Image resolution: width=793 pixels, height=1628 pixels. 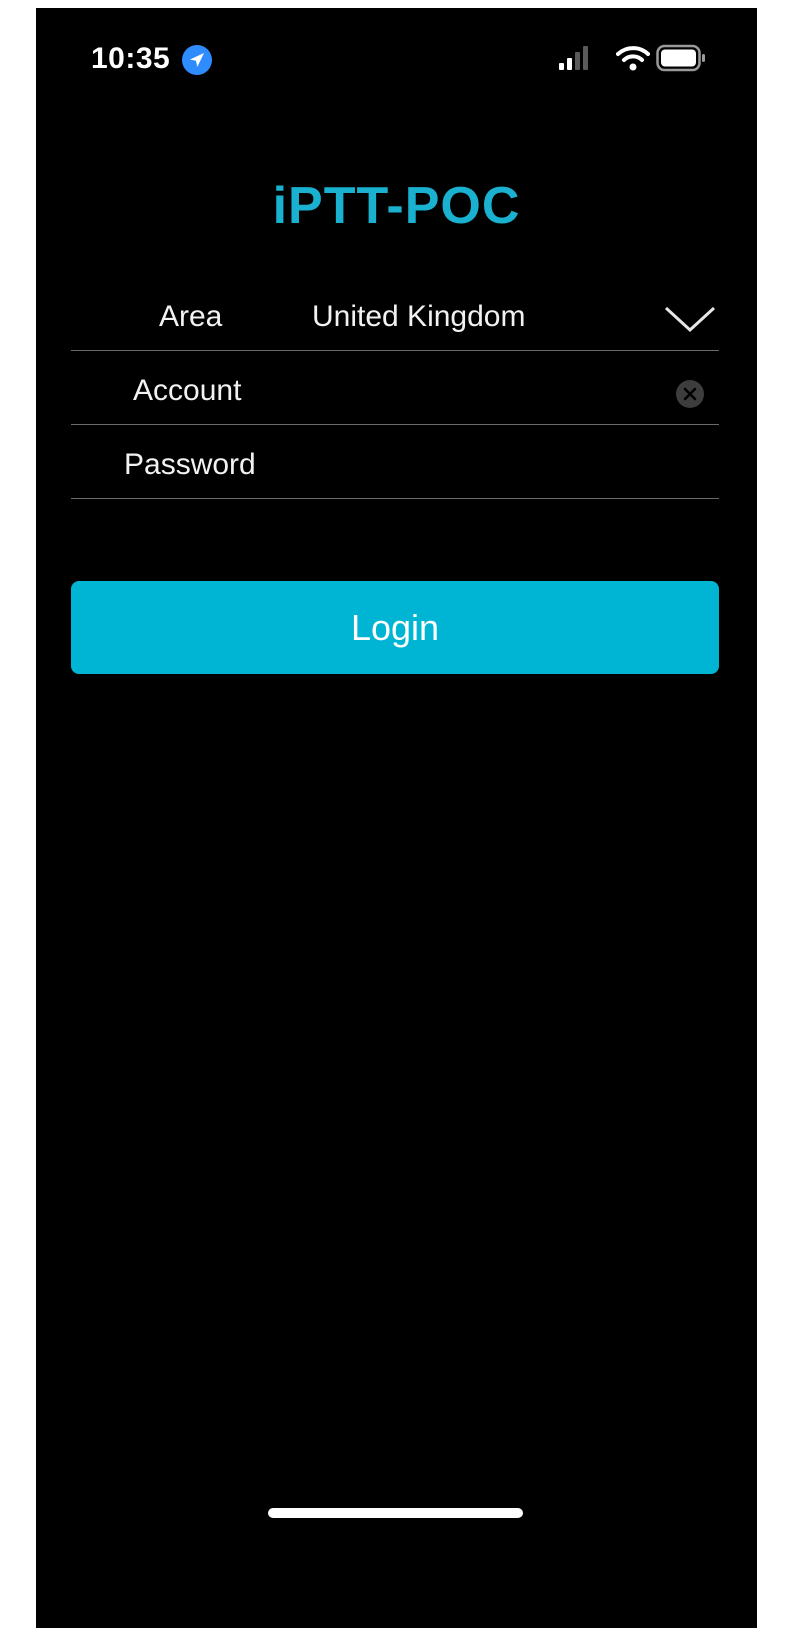 What do you see at coordinates (690, 318) in the screenshot?
I see `chevron-down-icon` at bounding box center [690, 318].